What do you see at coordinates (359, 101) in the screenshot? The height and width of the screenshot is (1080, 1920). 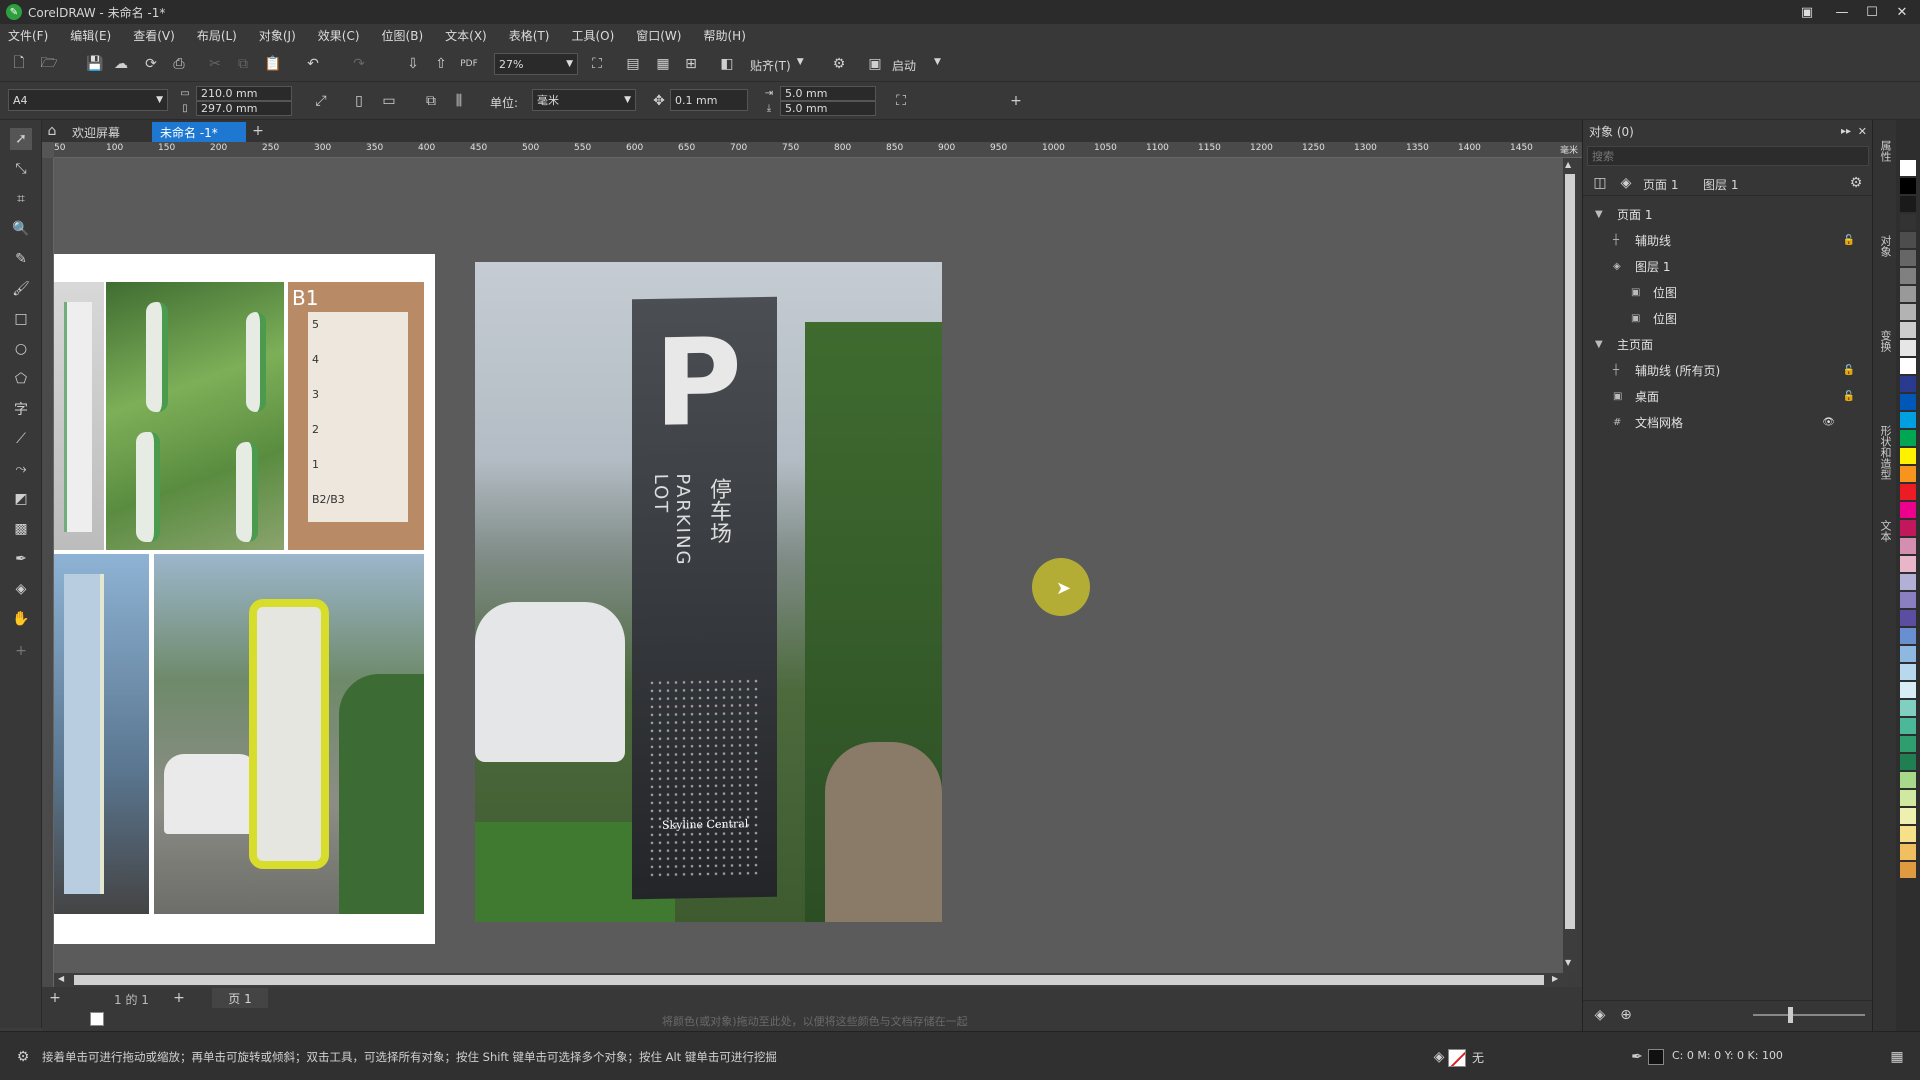 I see `portrait-icon: ▯` at bounding box center [359, 101].